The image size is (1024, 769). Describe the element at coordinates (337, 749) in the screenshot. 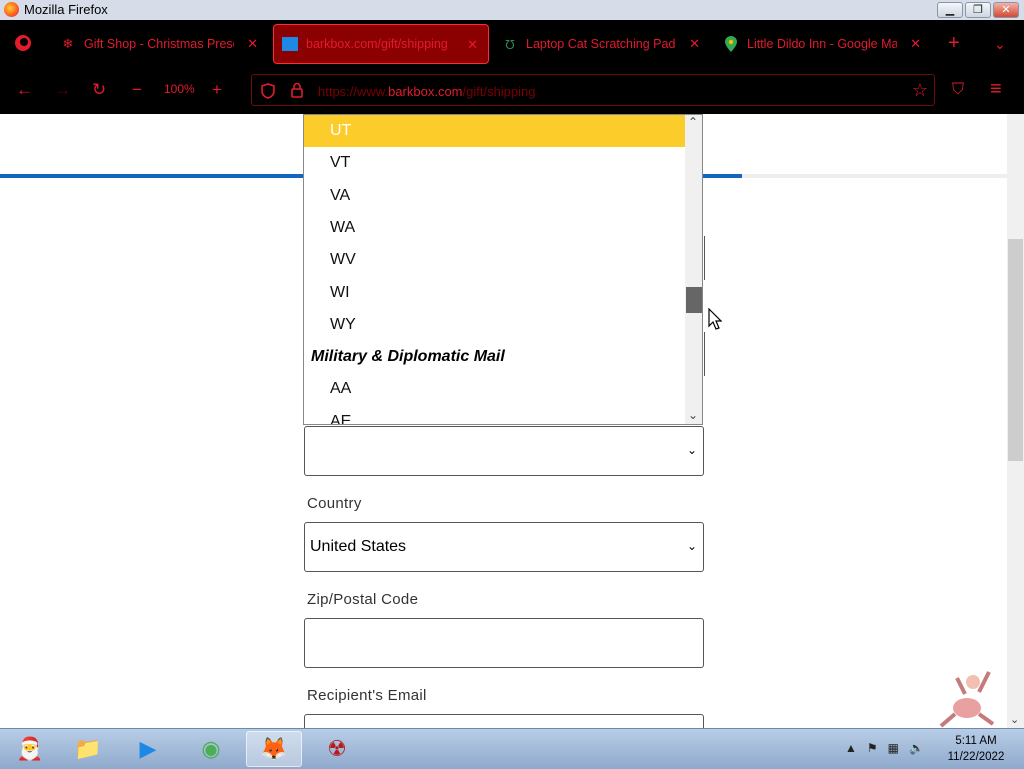

I see `radiation-app-icon: ☢` at that location.